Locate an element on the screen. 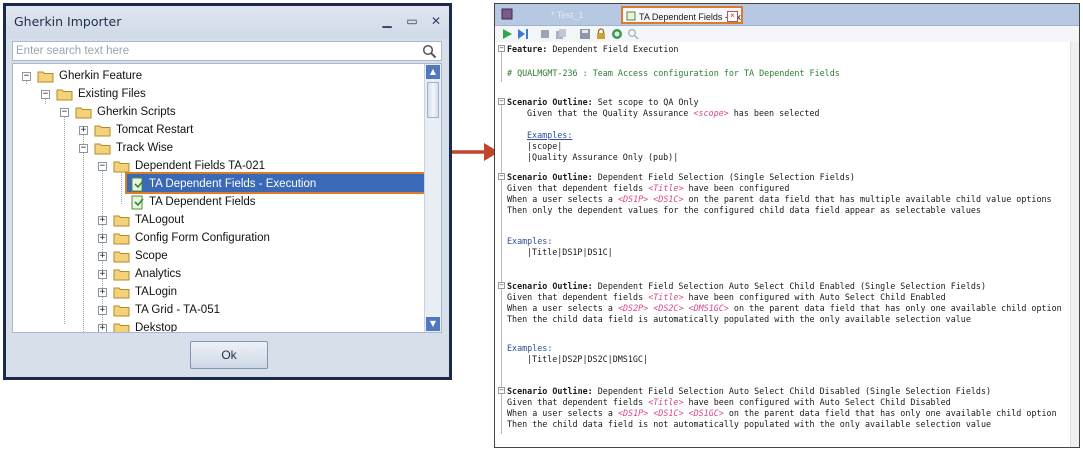  line-text: have been configured is located at coordinates (736, 188).